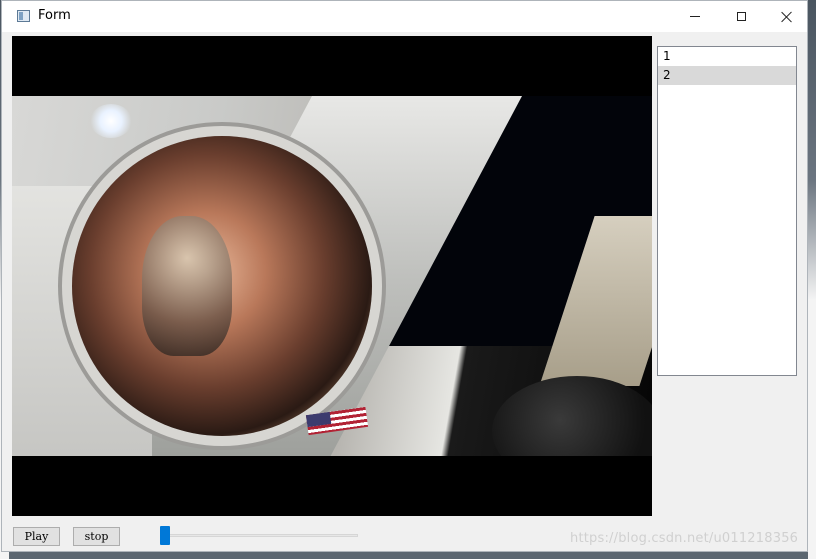  What do you see at coordinates (96, 536) in the screenshot?
I see `stop-button: stop` at bounding box center [96, 536].